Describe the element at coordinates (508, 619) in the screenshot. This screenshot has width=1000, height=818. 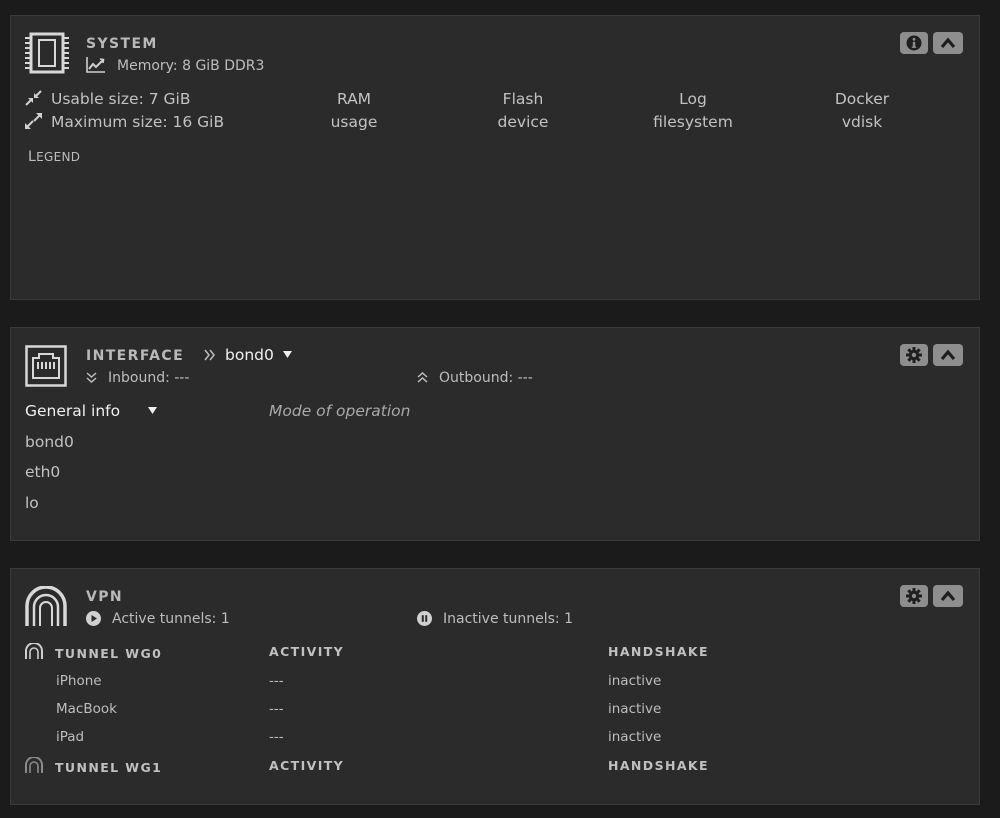
I see `inactive-tunnels: Inactive tunnels: 1` at that location.